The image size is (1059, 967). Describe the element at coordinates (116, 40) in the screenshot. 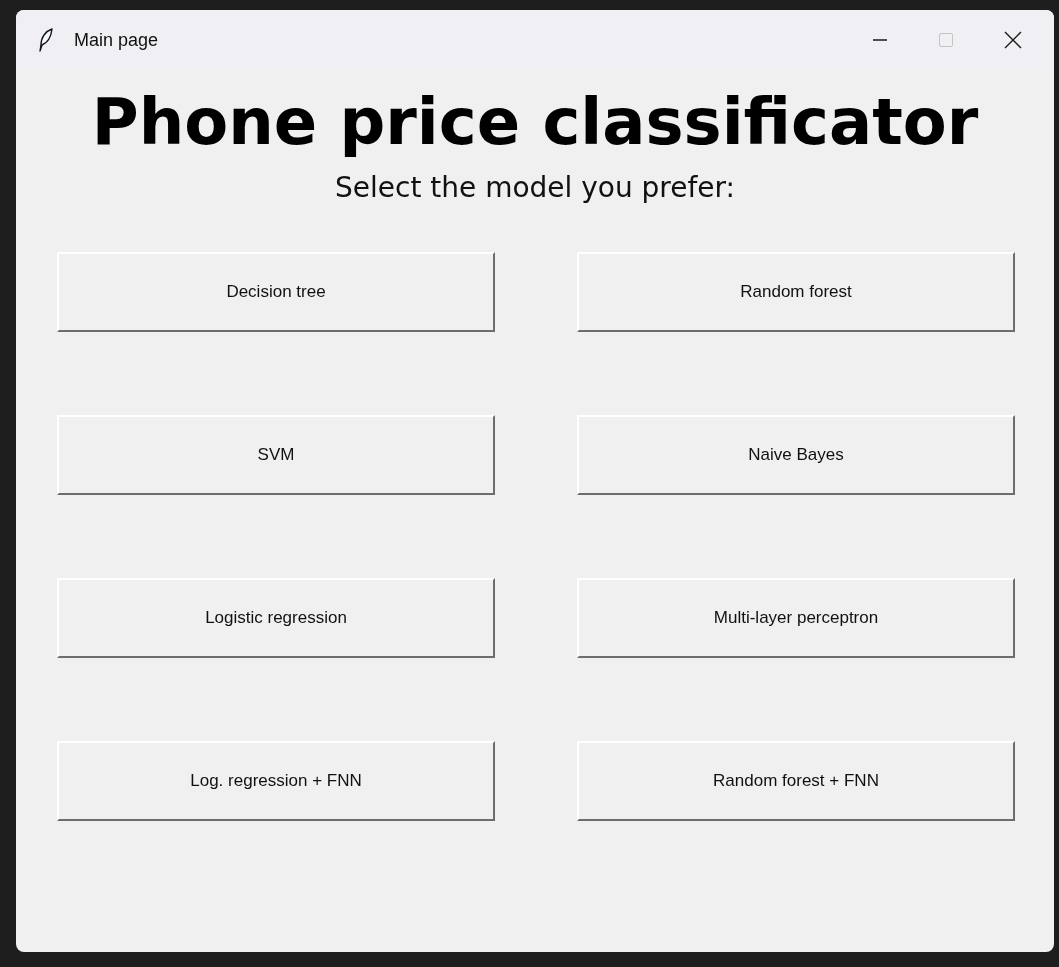

I see `window-title: Main page` at that location.